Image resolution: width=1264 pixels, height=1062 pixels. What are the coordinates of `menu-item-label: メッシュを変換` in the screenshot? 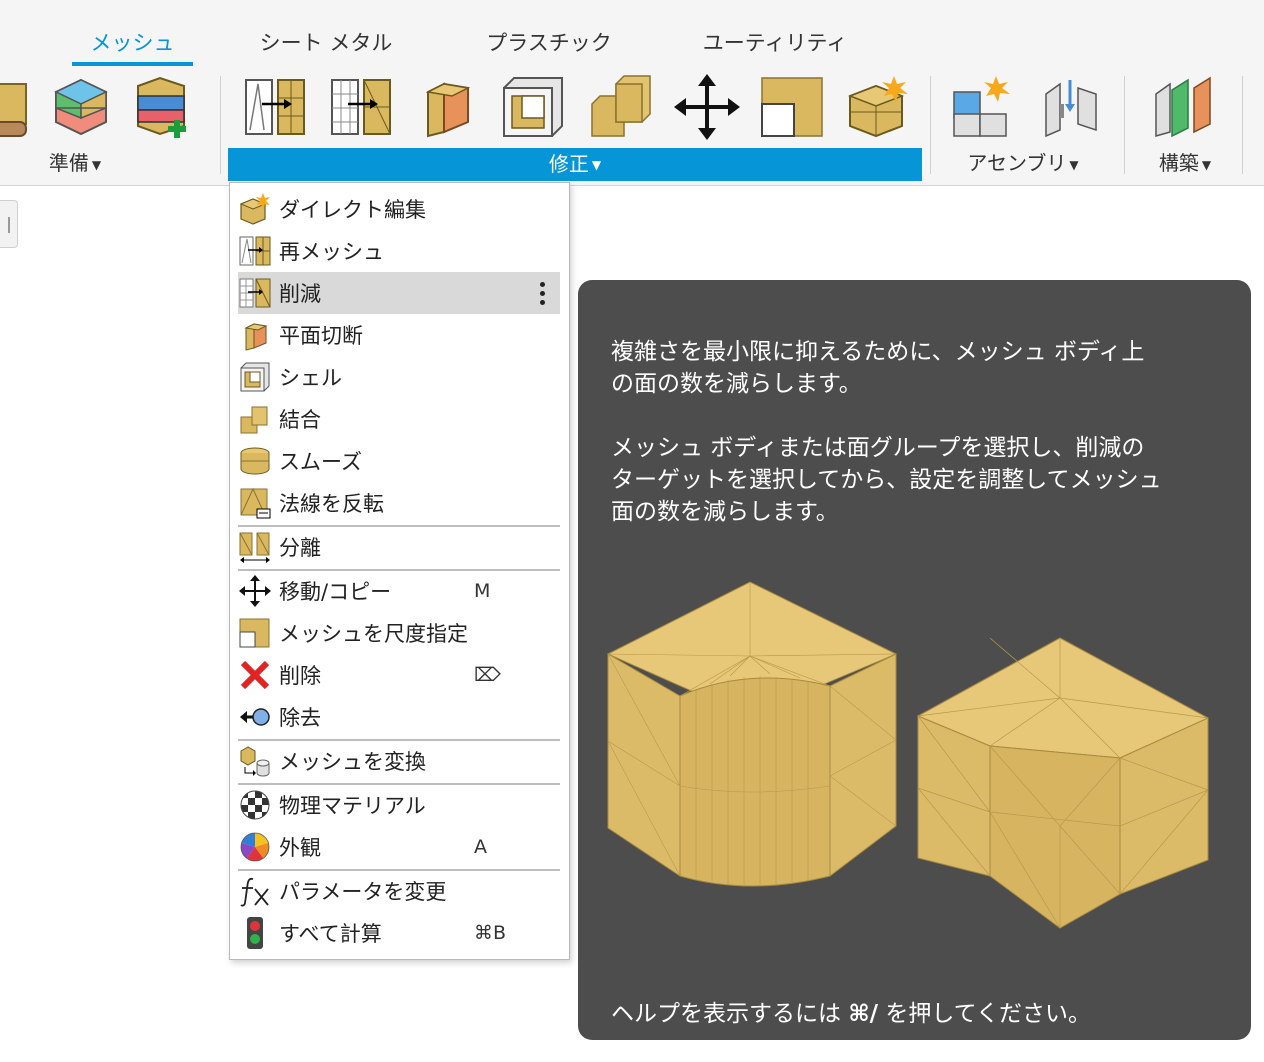 It's located at (352, 762).